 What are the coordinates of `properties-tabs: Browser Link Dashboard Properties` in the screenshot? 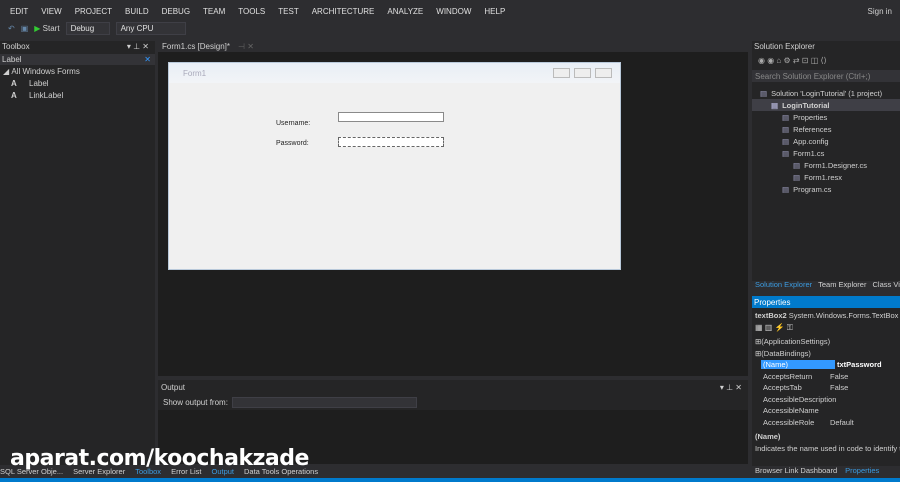 It's located at (826, 470).